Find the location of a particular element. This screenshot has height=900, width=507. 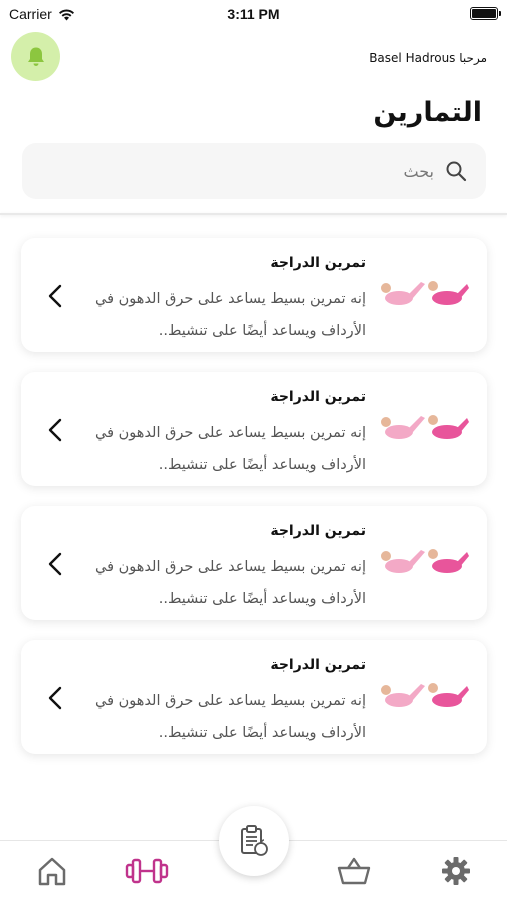

tab-settings is located at coordinates (456, 871).